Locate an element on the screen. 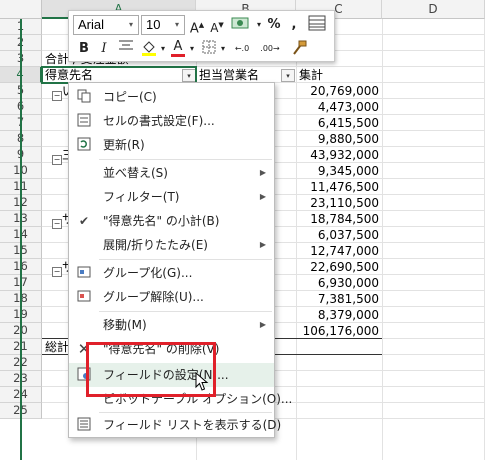 This screenshot has height=460, width=485. font-name-combo: Arial ▾ is located at coordinates (106, 25).